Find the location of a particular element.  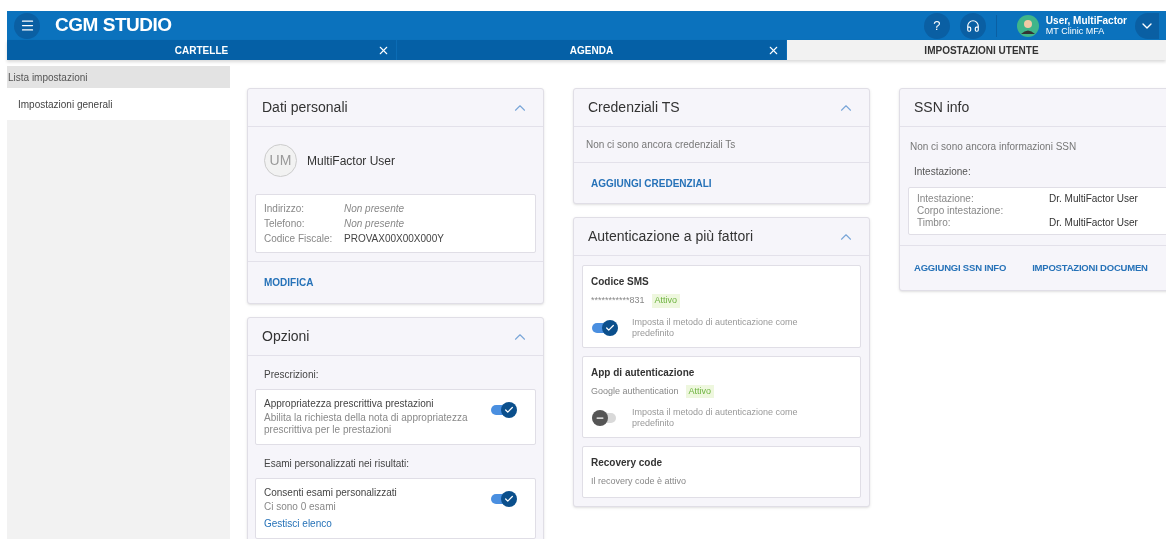

field-label: Corpo intestazione: is located at coordinates (961, 211).